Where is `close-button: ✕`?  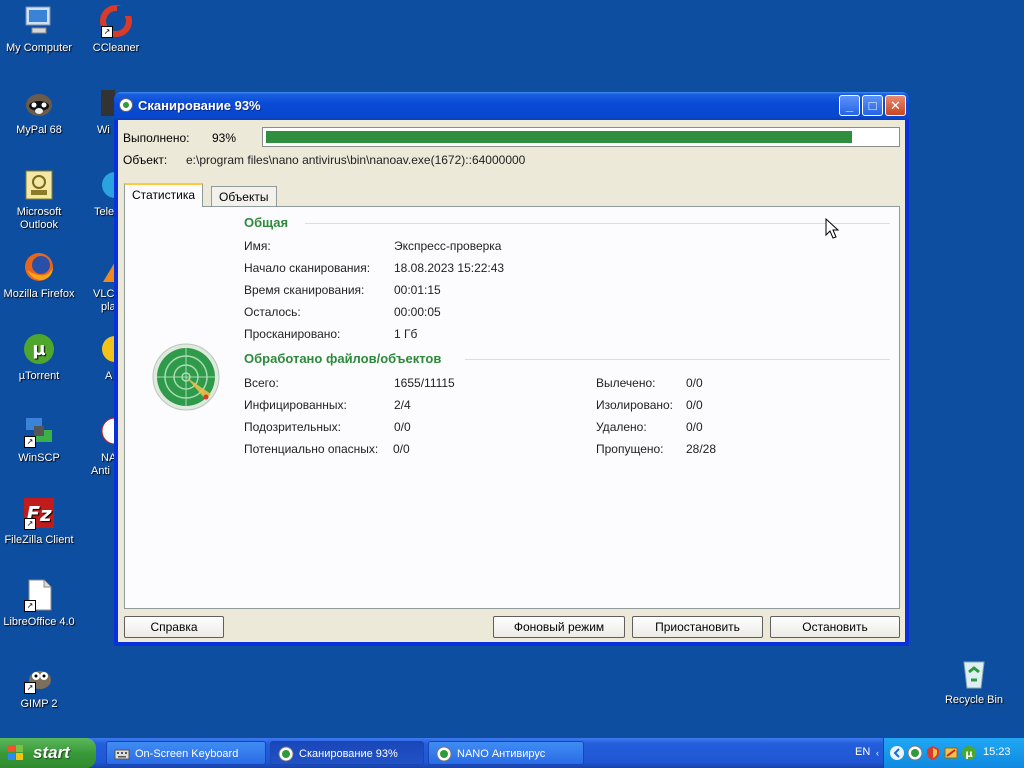 close-button: ✕ is located at coordinates (895, 105).